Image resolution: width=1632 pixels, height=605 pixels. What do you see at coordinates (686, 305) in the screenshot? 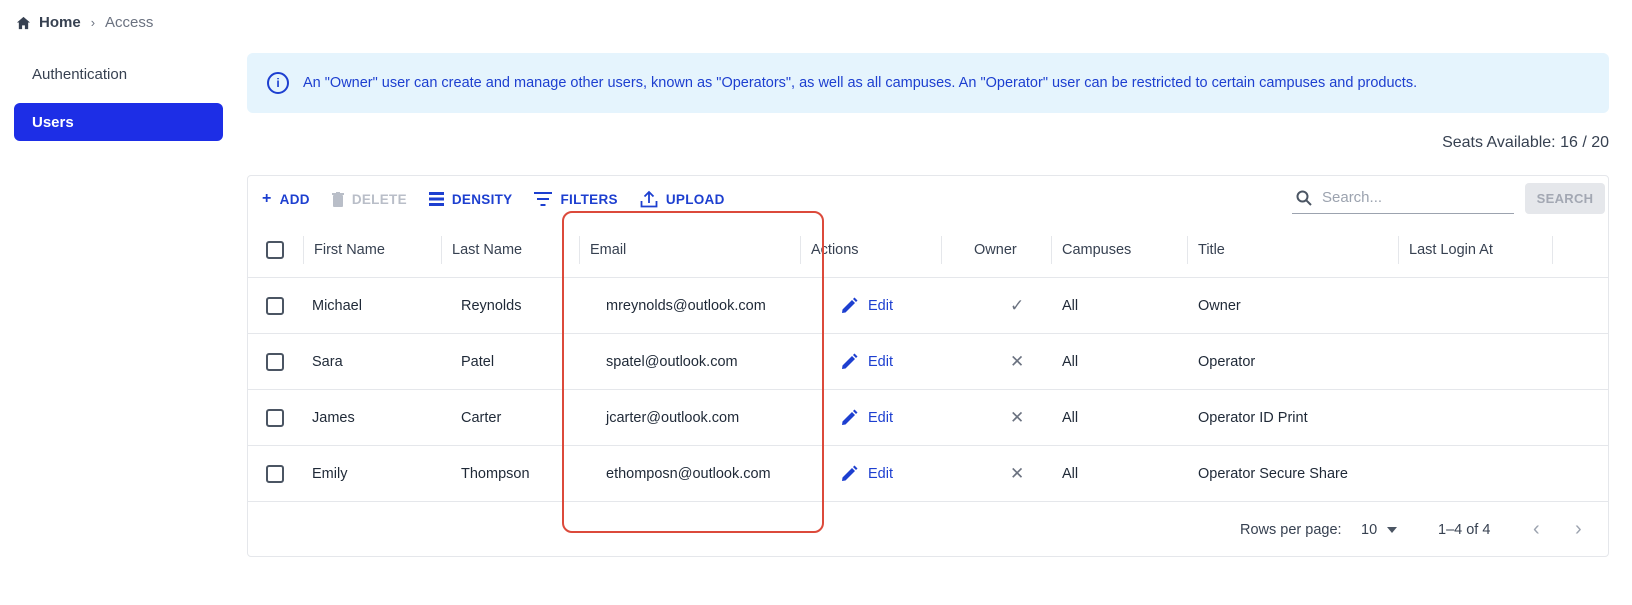
I see `cell-email: mreynolds@outlook.com` at bounding box center [686, 305].